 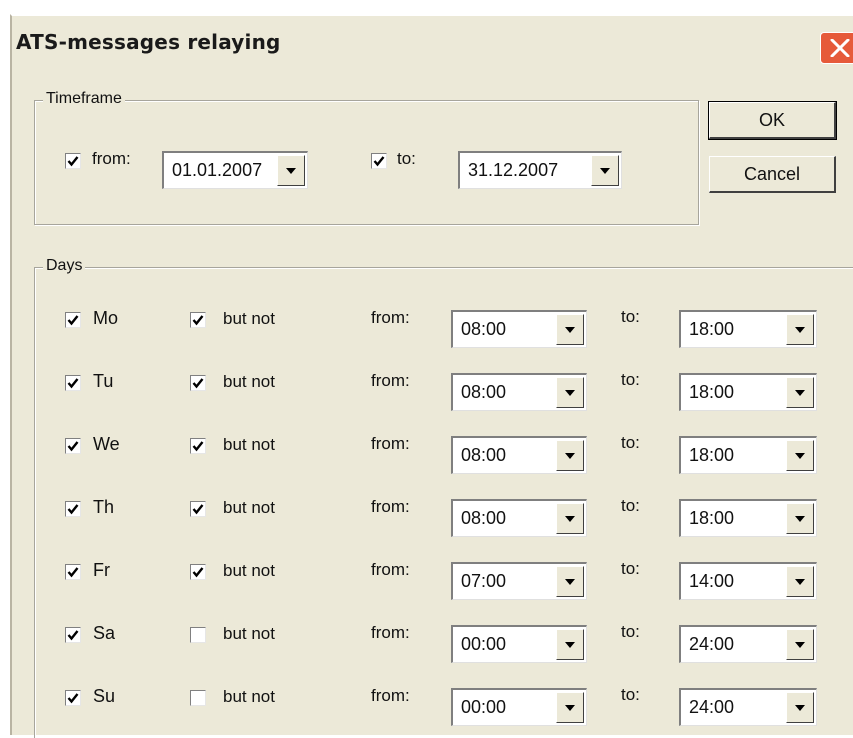 What do you see at coordinates (73, 320) in the screenshot?
I see `day-checkbox-mo` at bounding box center [73, 320].